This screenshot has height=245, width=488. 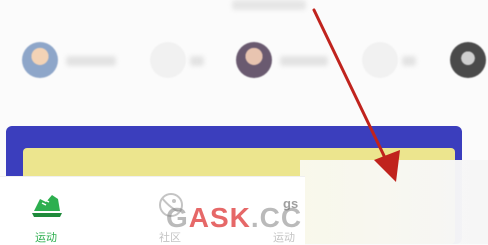 I want to click on arrow-annotation-icon, so click(x=356, y=95).